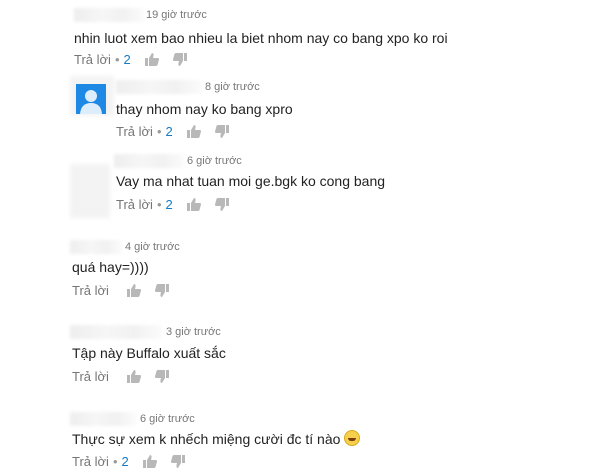 This screenshot has height=472, width=604. What do you see at coordinates (302, 273) in the screenshot?
I see `comment: 4 giờ trước quá hay=)))) Trả lời` at bounding box center [302, 273].